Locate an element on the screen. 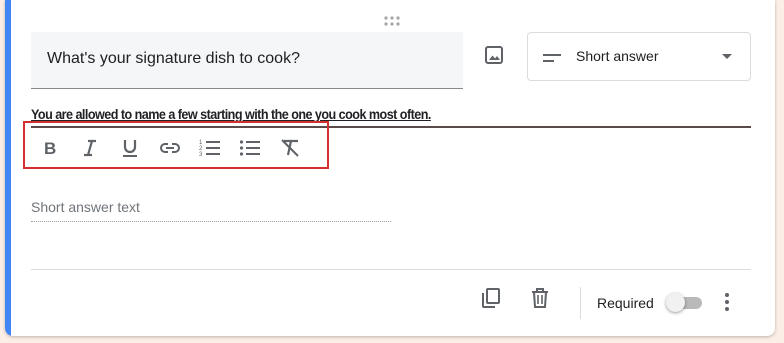 Image resolution: width=784 pixels, height=343 pixels. svg-text: B is located at coordinates (50, 148).